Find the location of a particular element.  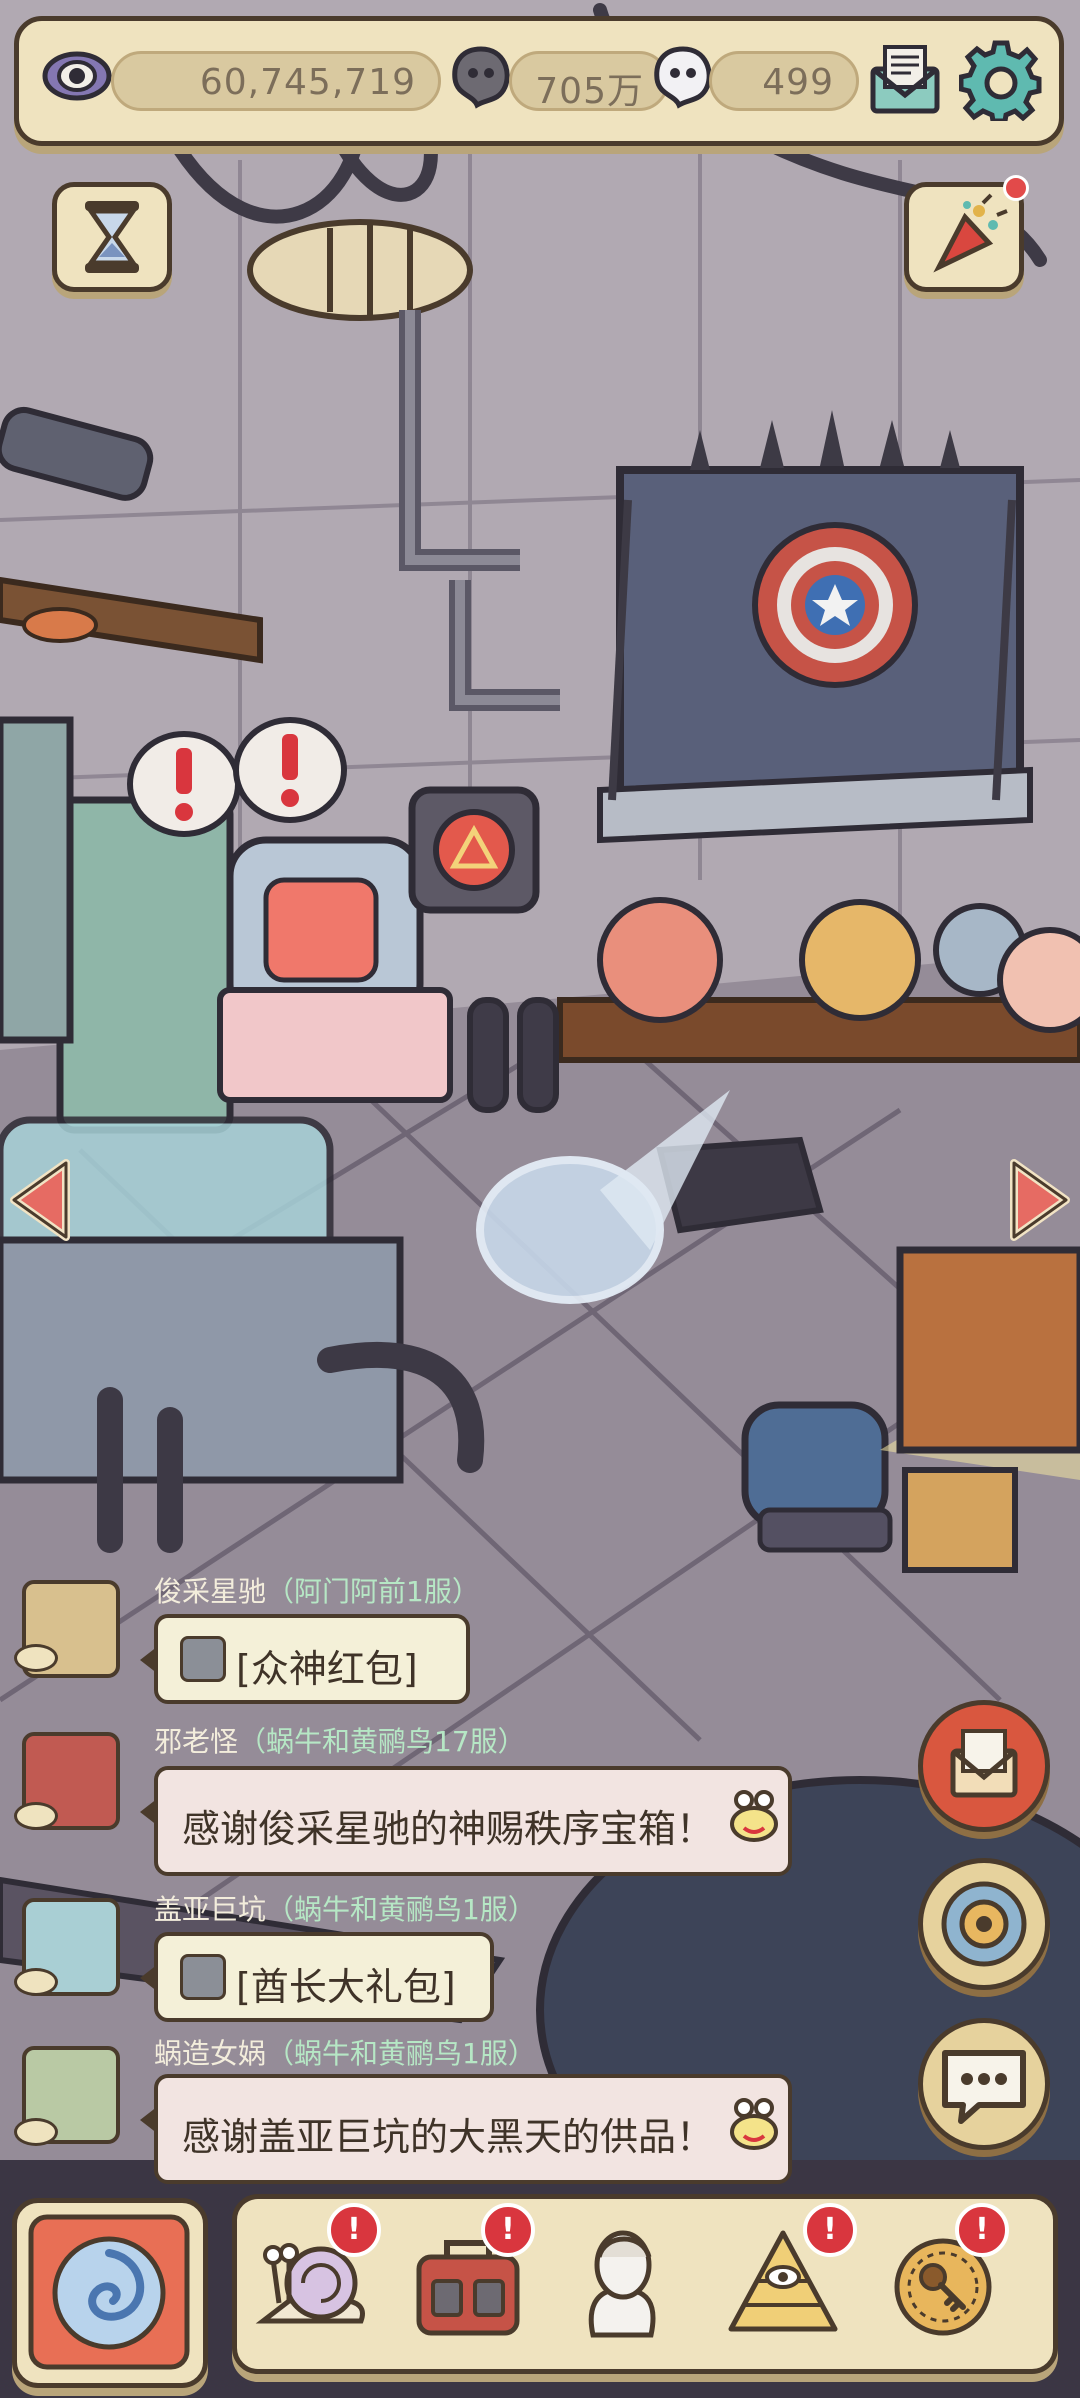

chat-message: 蜗造女娲（蜗牛和黄鹂鸟1服） 感谢盖亚巨坑的大黑天的供品！ is located at coordinates (404, 2113).